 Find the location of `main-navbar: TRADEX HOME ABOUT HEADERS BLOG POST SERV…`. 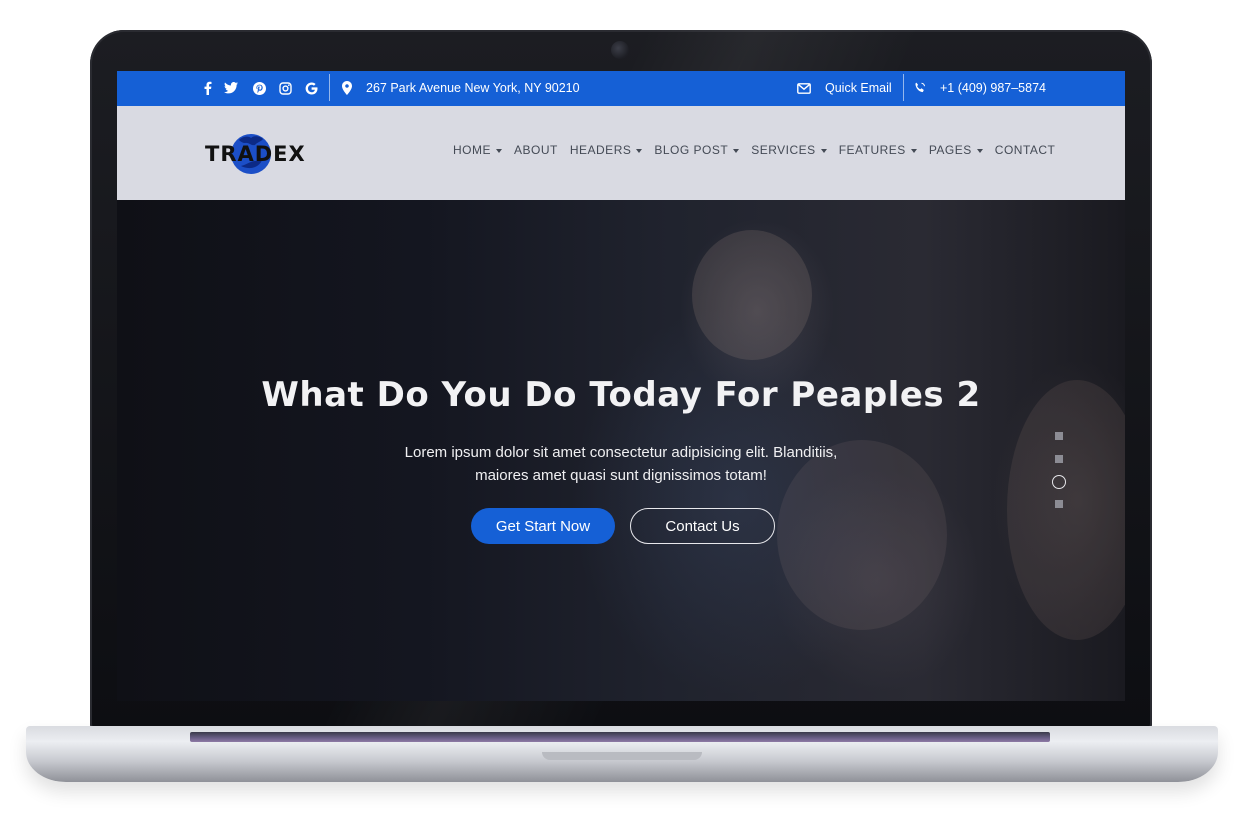

main-navbar: TRADEX HOME ABOUT HEADERS BLOG POST SERV… is located at coordinates (621, 153).